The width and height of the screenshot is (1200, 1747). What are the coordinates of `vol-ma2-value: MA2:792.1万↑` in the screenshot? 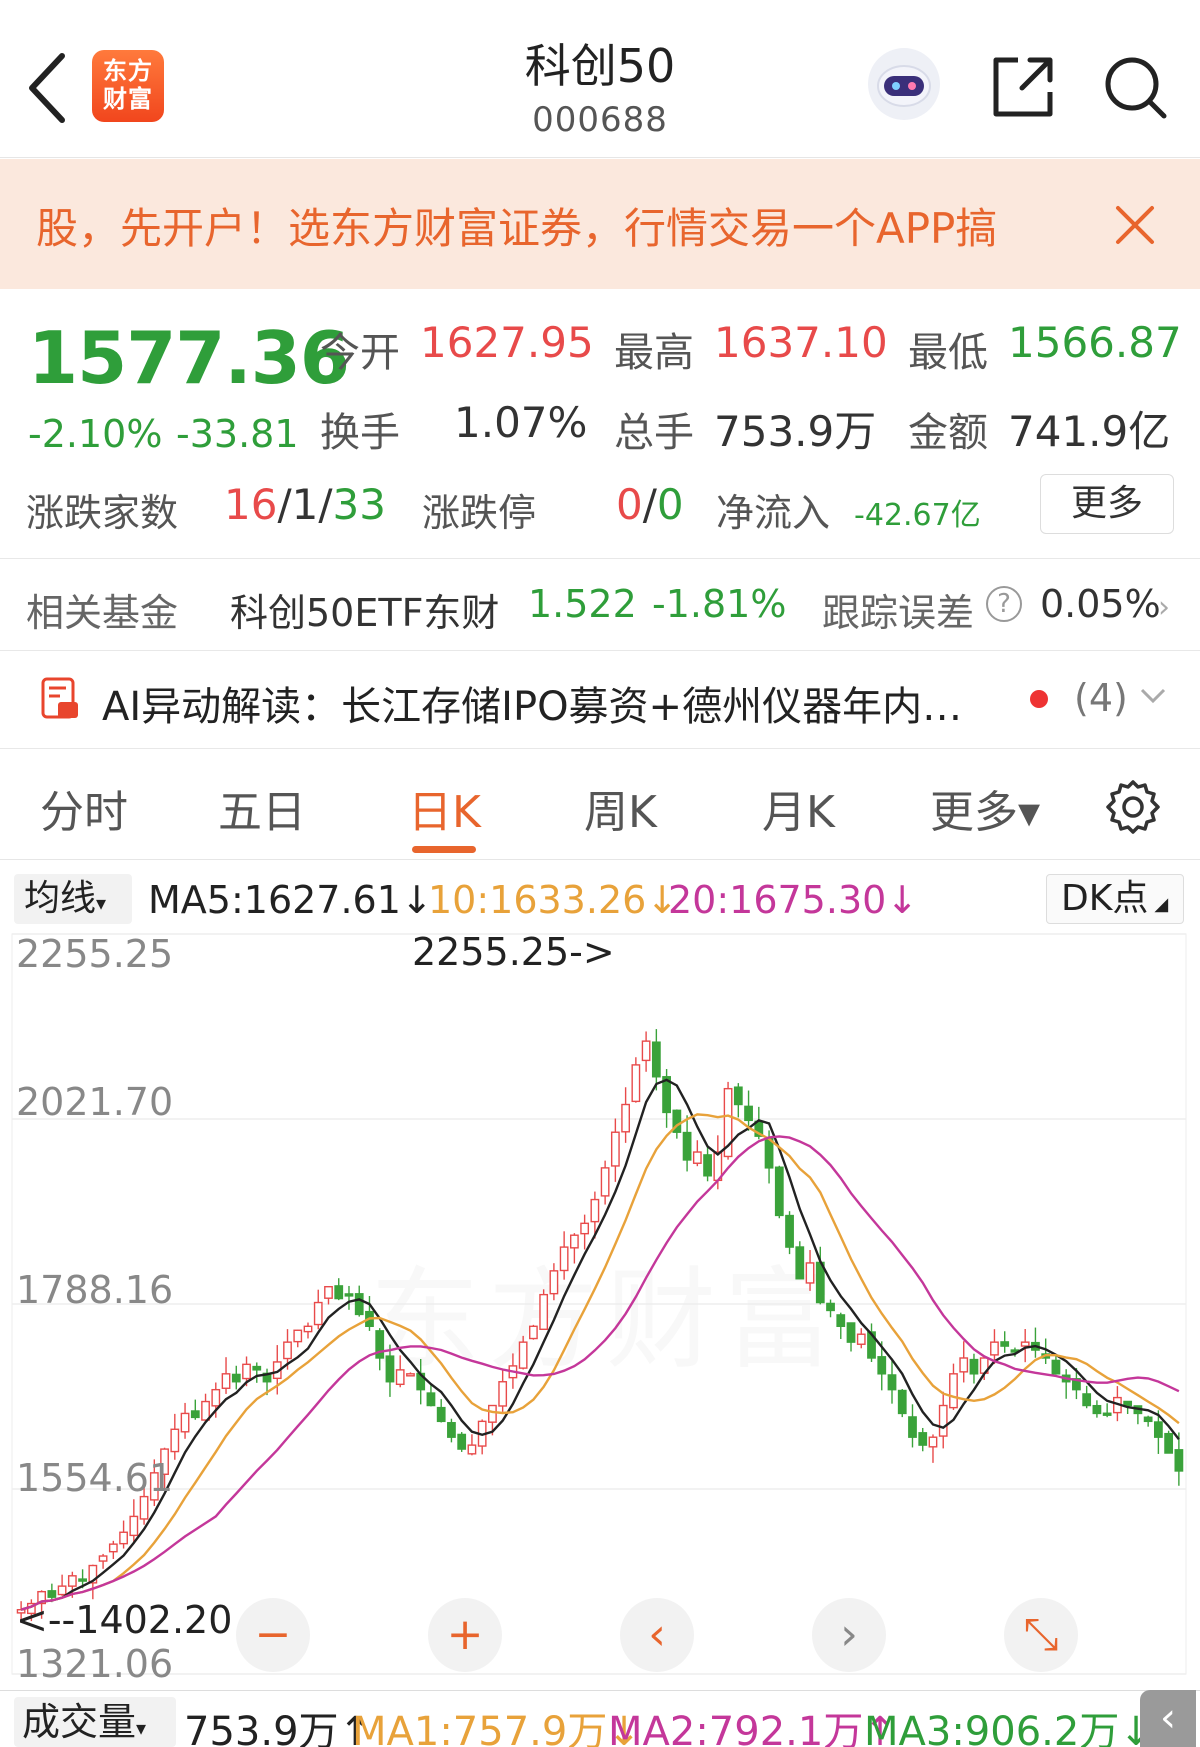 It's located at (752, 1728).